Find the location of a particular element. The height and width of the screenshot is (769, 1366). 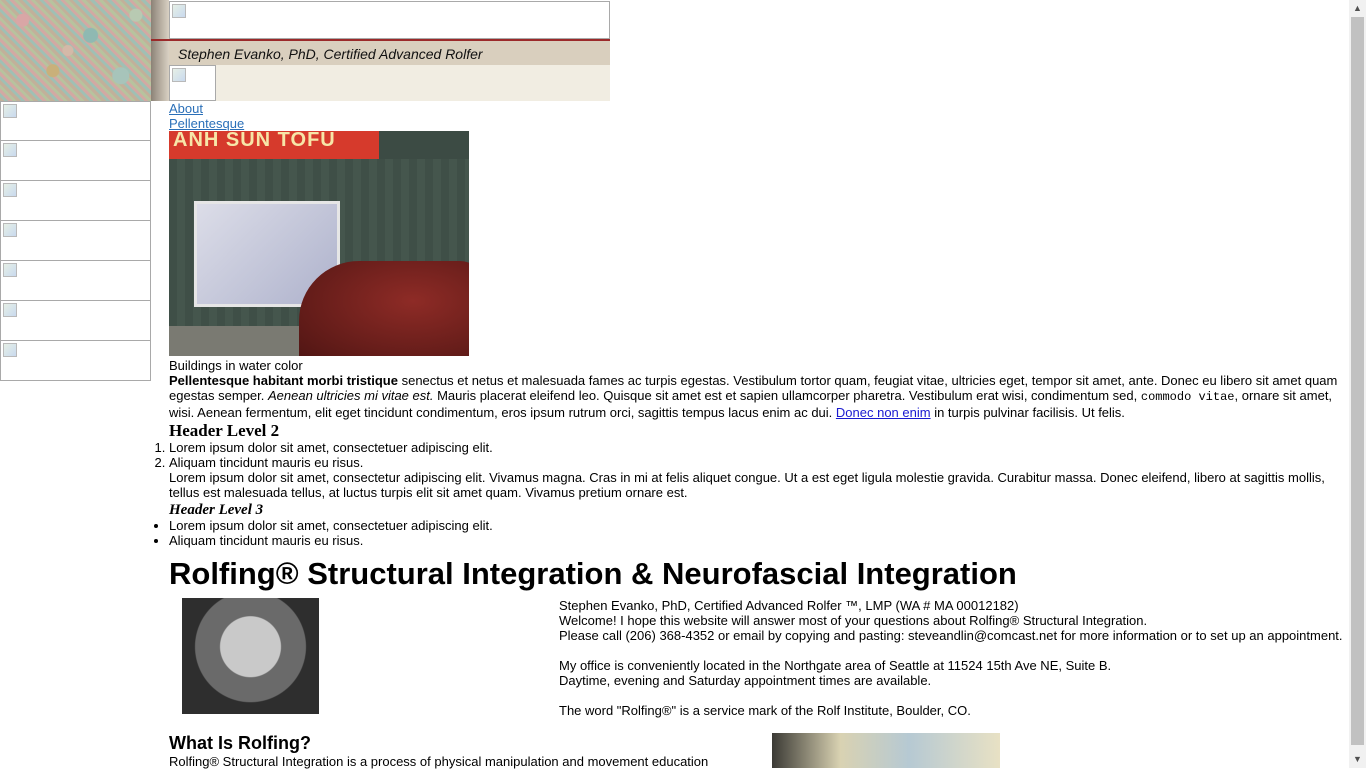

top-links: About Pellentesque is located at coordinates (759, 116).